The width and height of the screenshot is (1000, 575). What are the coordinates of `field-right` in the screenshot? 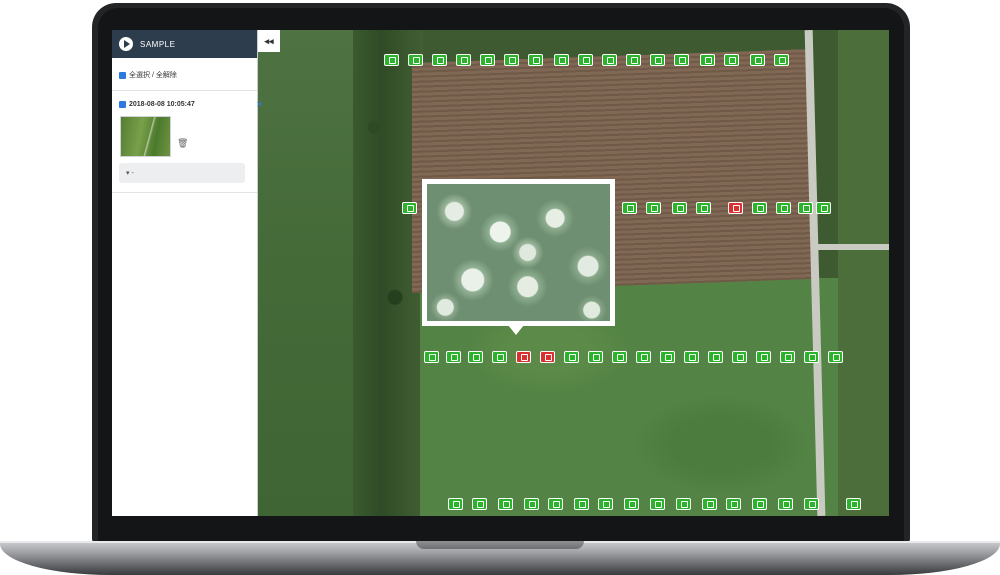 It's located at (863, 273).